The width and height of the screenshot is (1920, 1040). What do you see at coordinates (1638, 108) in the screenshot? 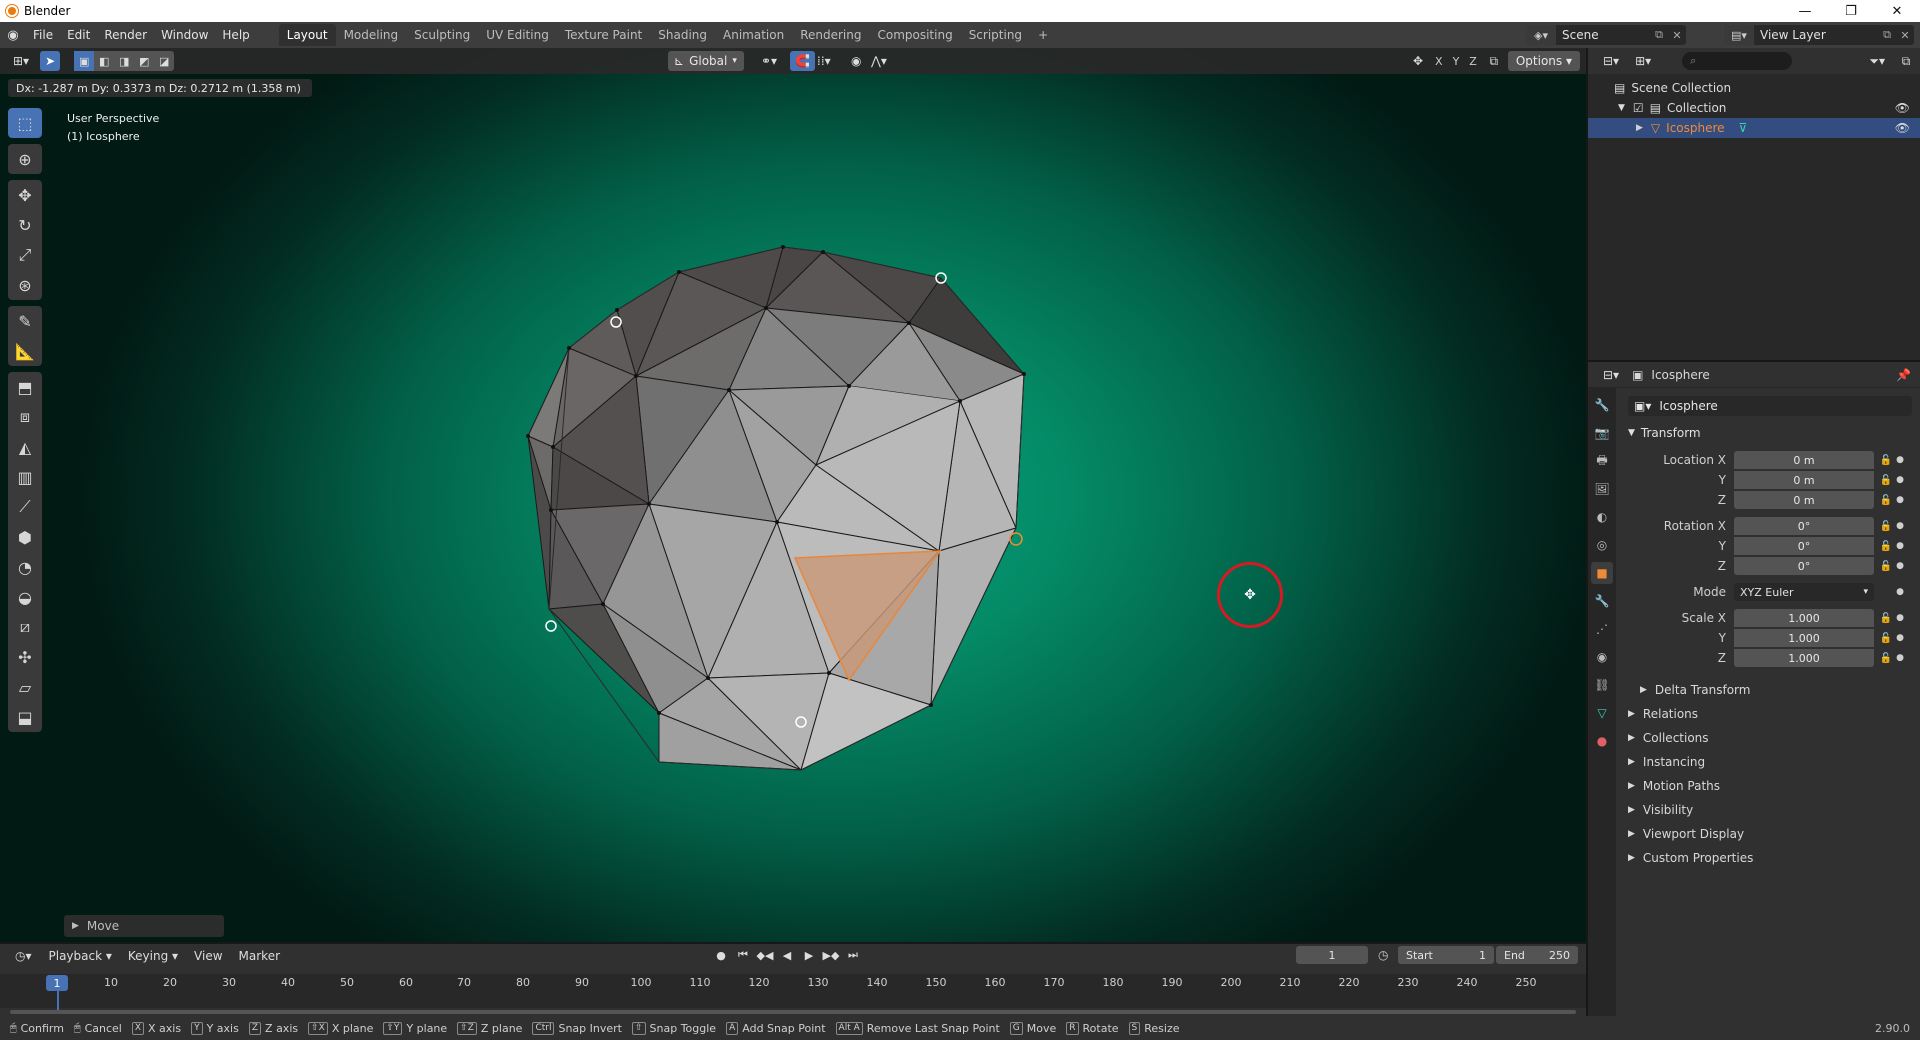
I see `checkbox-icon: ☑` at bounding box center [1638, 108].